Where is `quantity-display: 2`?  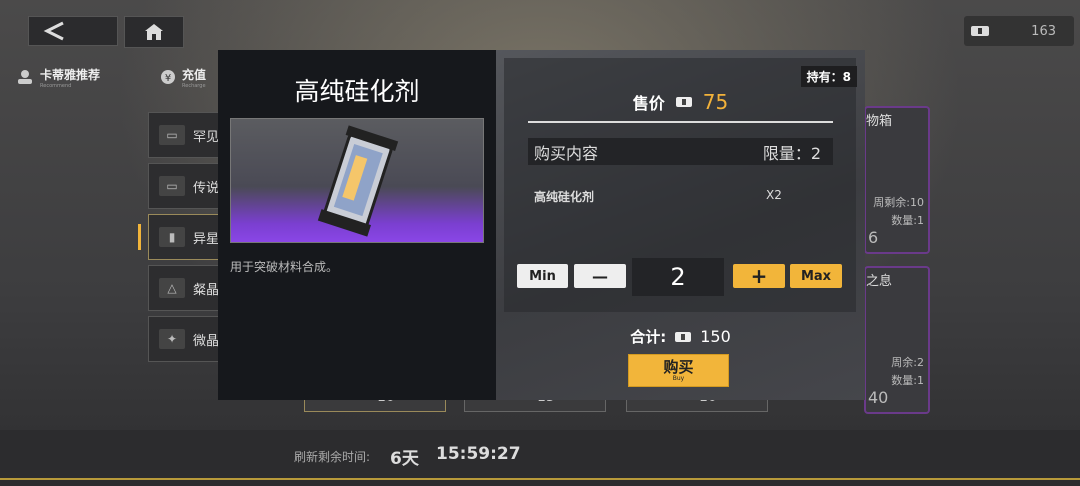 quantity-display: 2 is located at coordinates (678, 277).